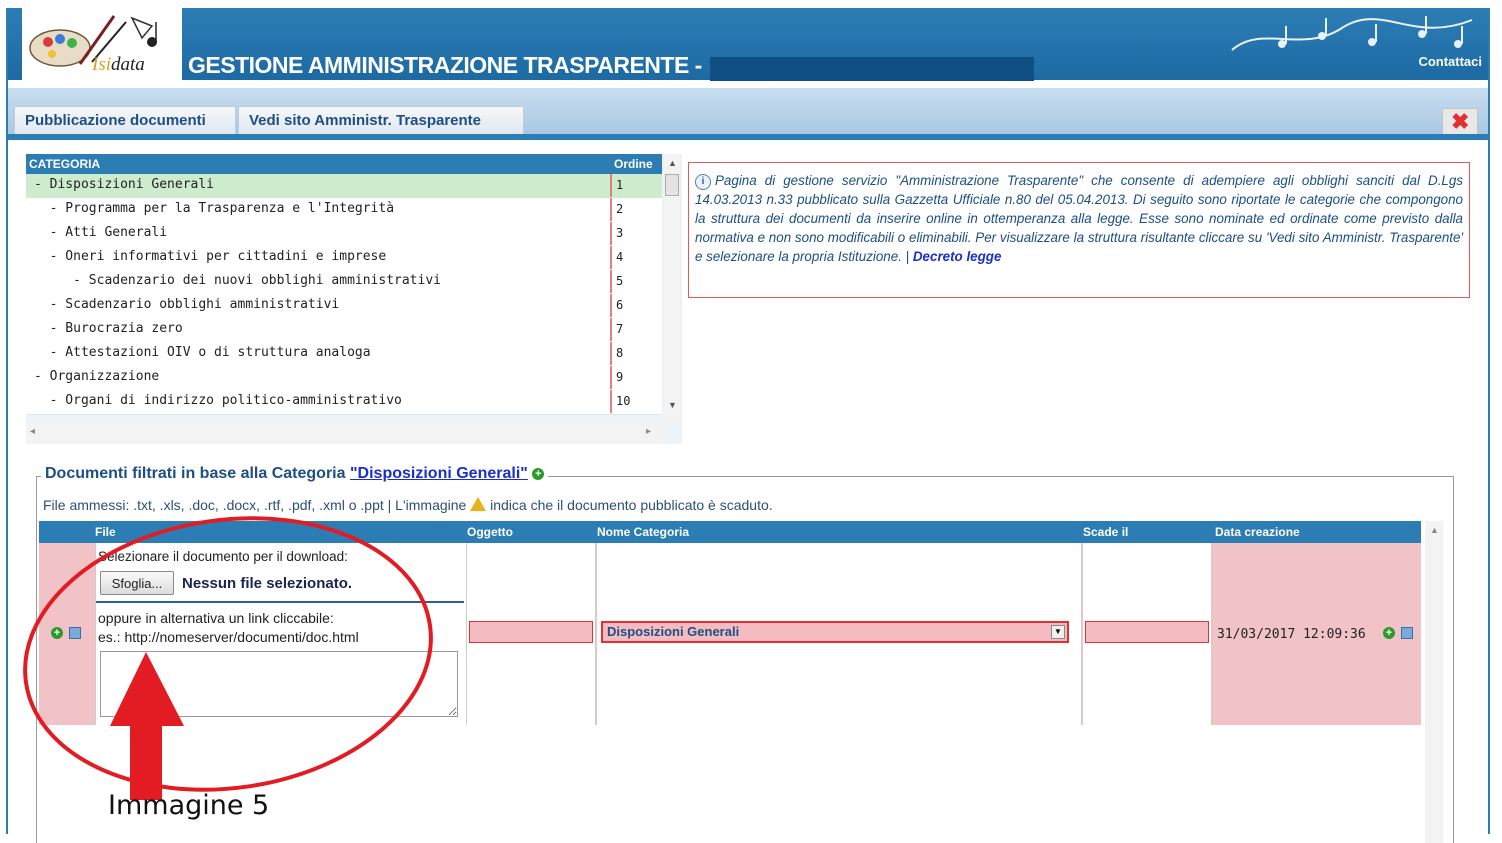 The image size is (1502, 843). Describe the element at coordinates (228, 654) in the screenshot. I see `annotation-ellipse` at that location.